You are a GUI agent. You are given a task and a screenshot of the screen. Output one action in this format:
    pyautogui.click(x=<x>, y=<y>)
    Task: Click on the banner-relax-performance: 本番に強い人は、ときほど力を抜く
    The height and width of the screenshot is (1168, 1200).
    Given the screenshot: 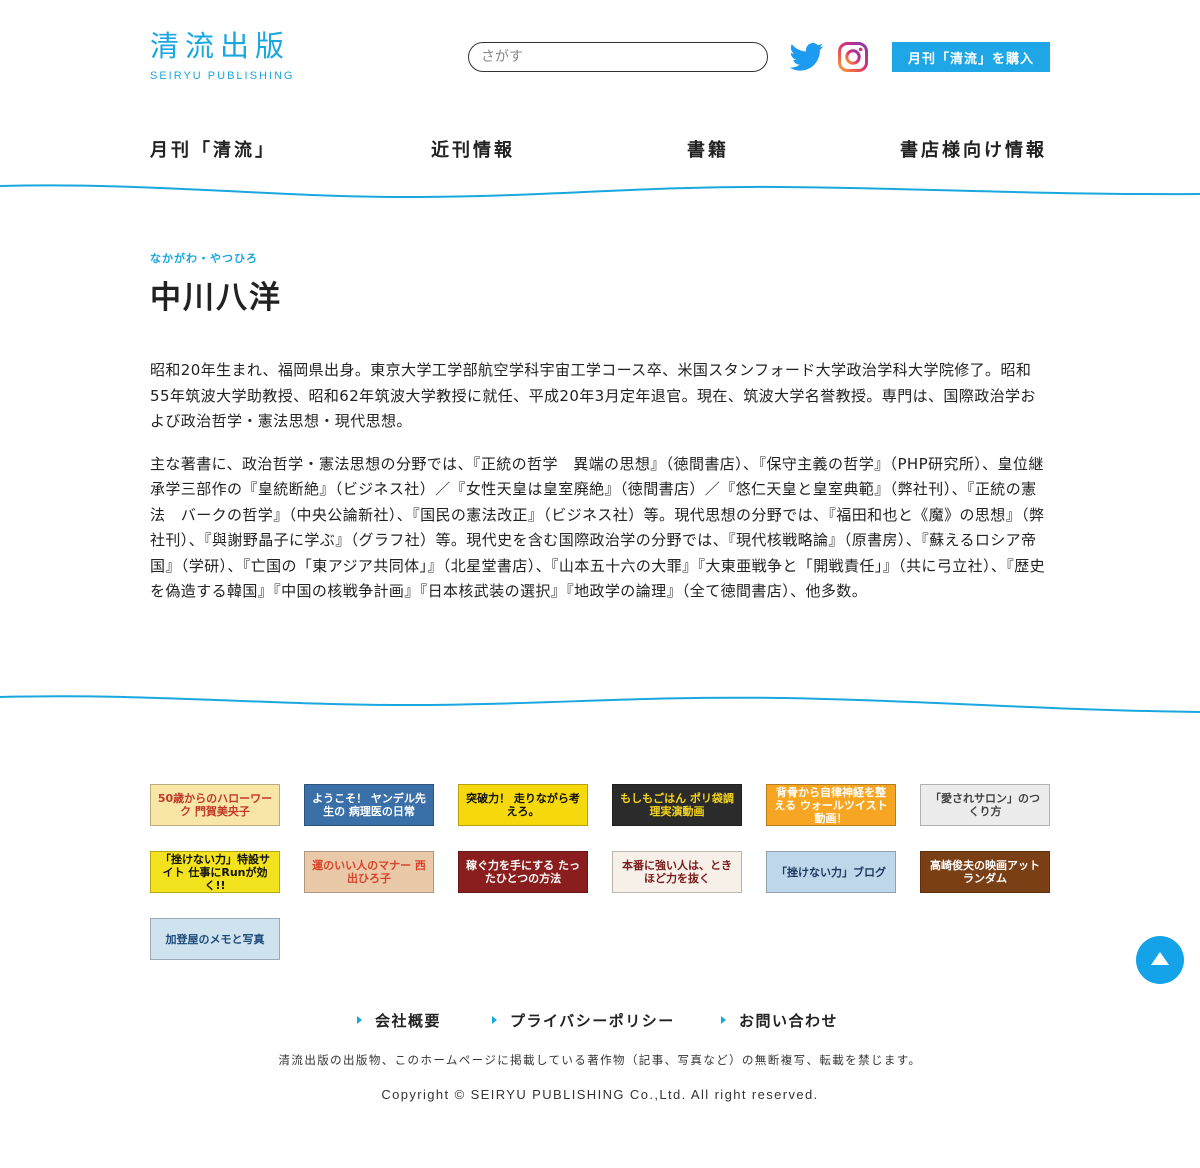 What is the action you would take?
    pyautogui.click(x=677, y=872)
    